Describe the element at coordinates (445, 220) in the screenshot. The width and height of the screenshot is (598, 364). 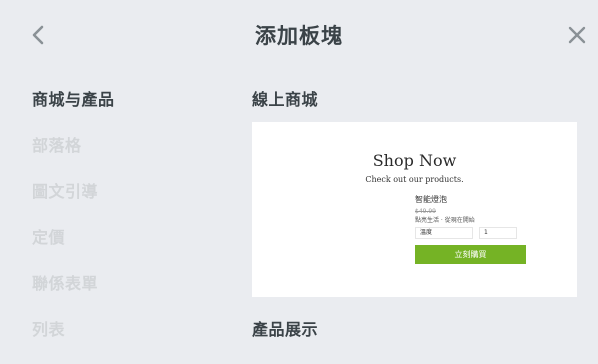
I see `product-note: 點亮生活 · 從現在開始` at that location.